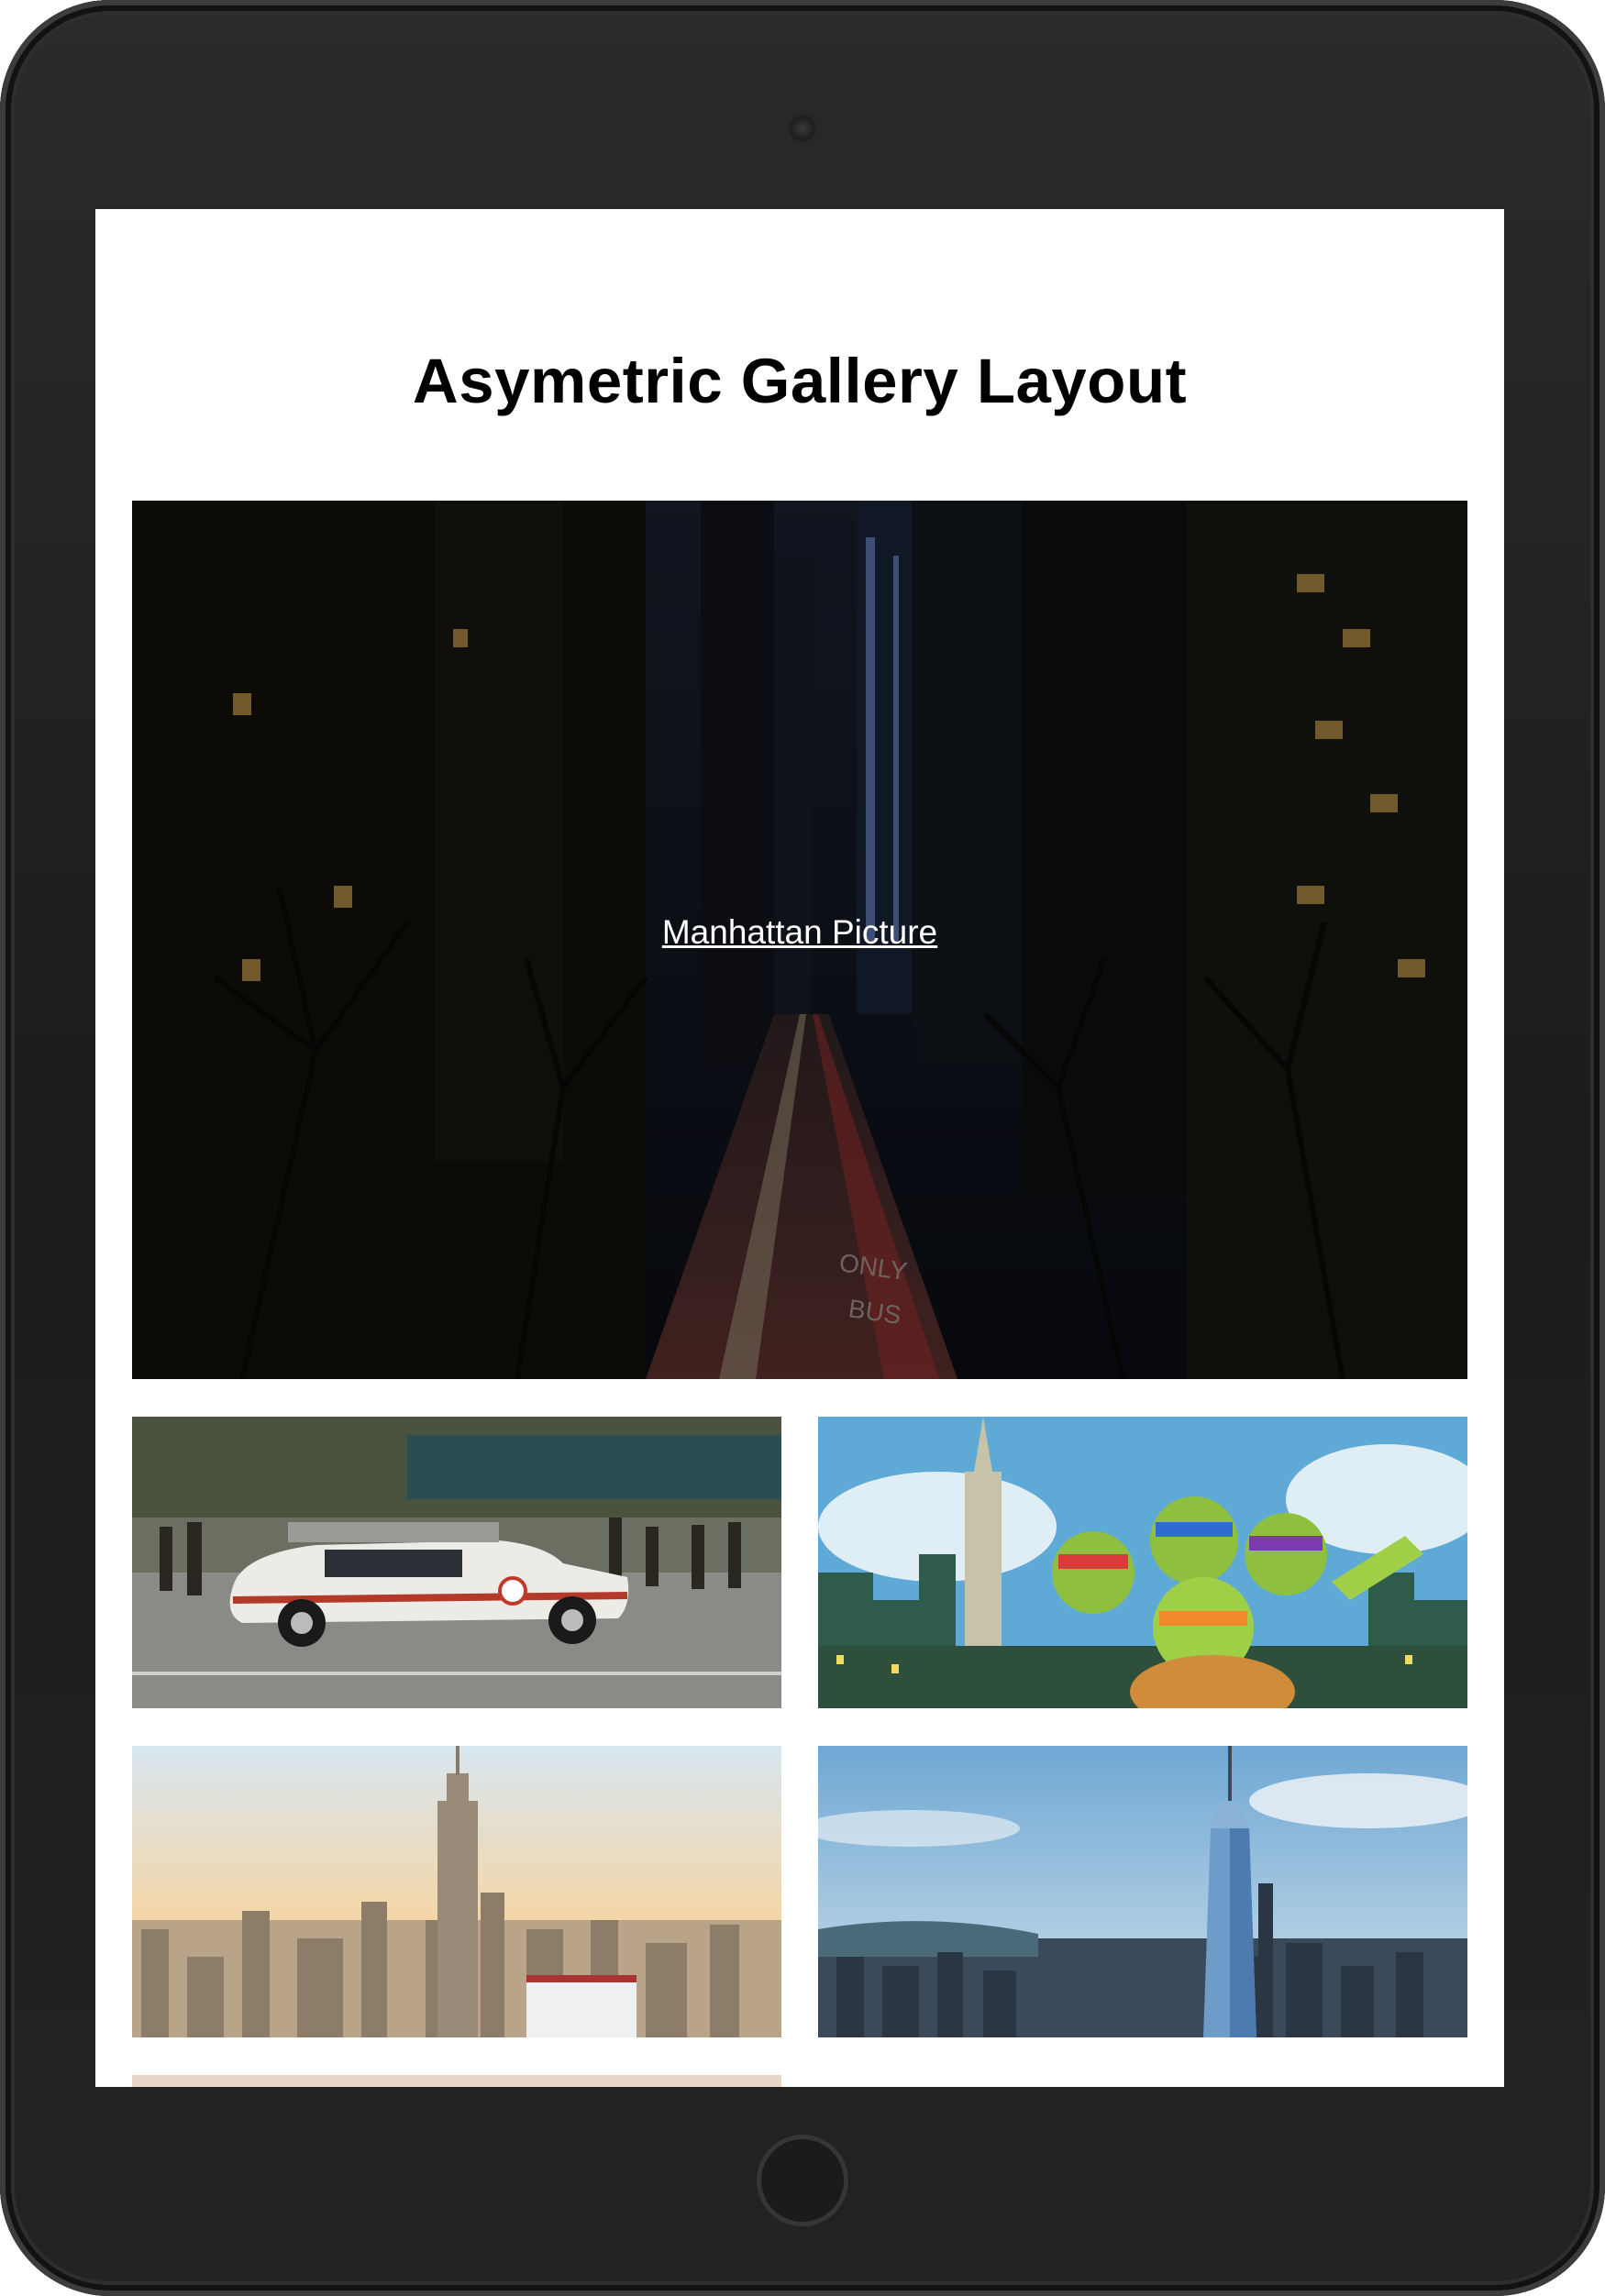 The width and height of the screenshot is (1605, 2296). I want to click on image, so click(456, 2081).